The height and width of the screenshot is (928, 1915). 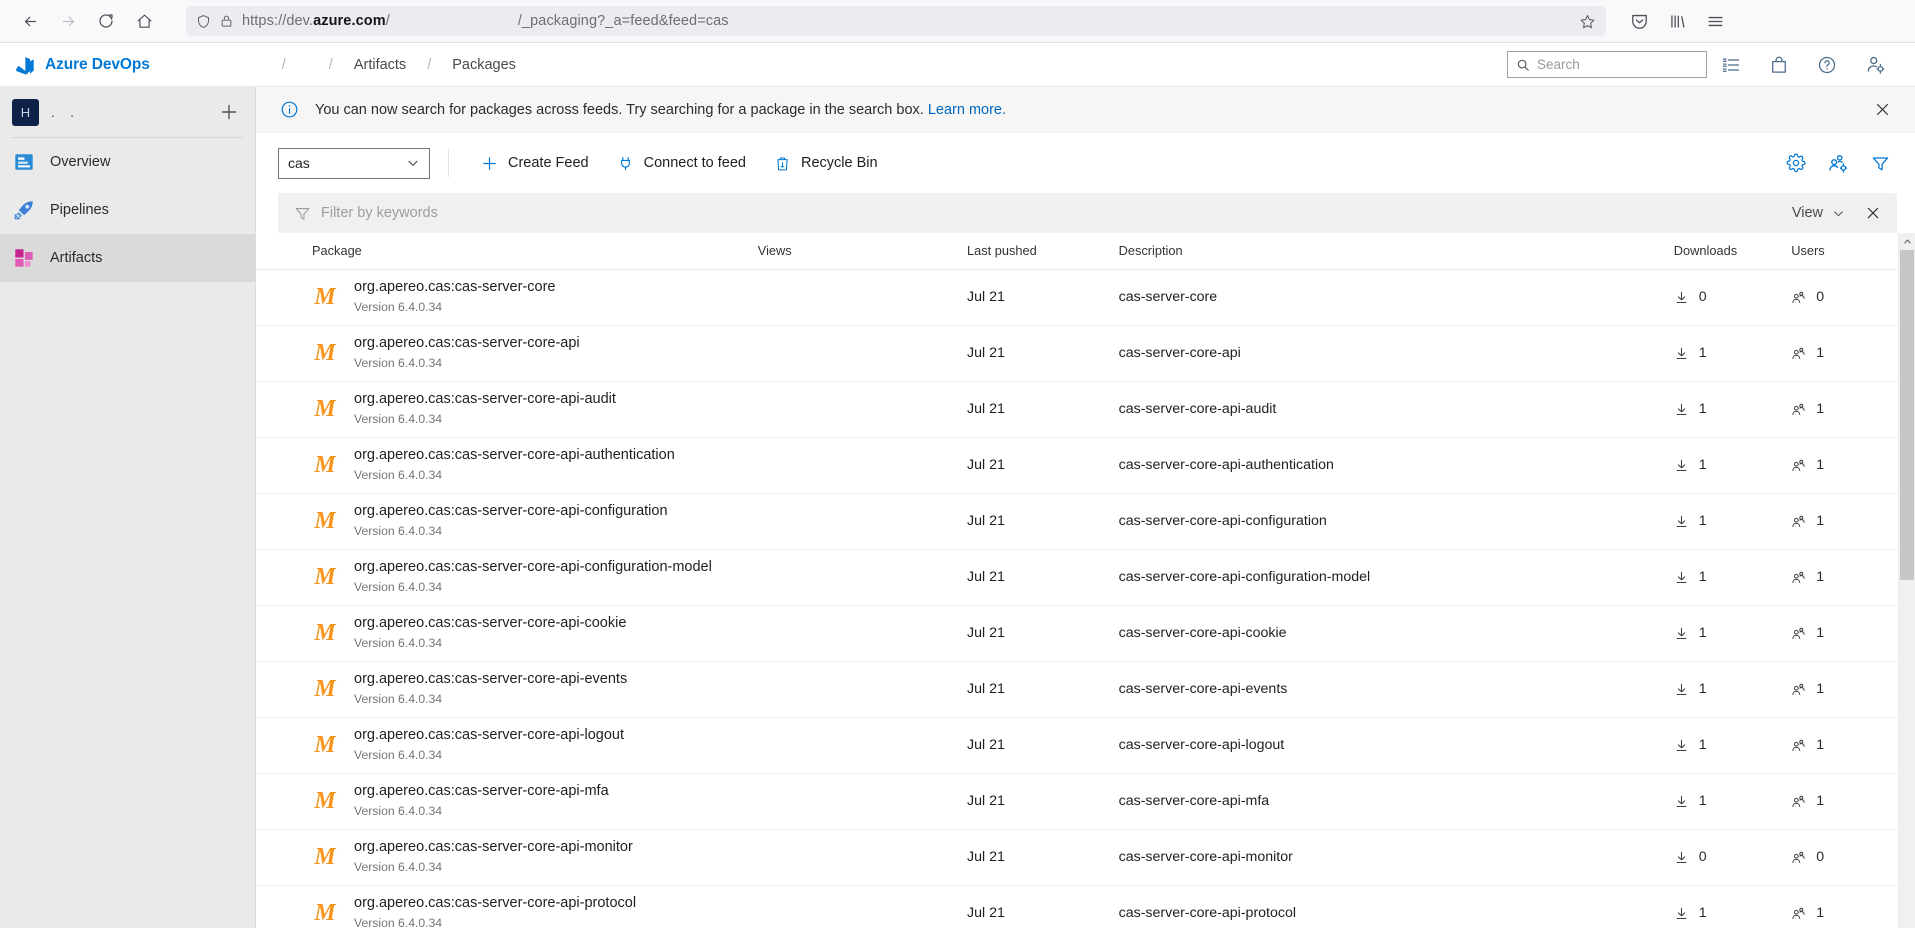 What do you see at coordinates (82, 65) in the screenshot?
I see `azure-devops-logo: Azure DevOps` at bounding box center [82, 65].